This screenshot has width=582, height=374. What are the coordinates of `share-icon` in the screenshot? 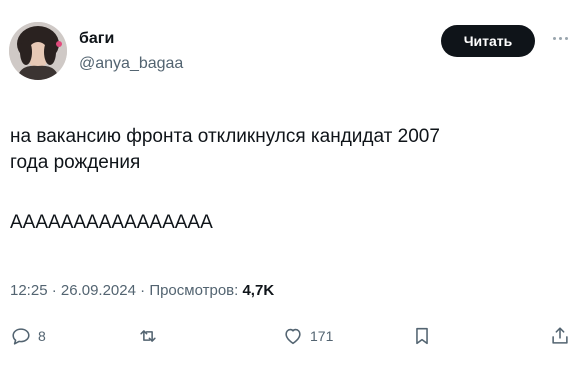 It's located at (560, 335).